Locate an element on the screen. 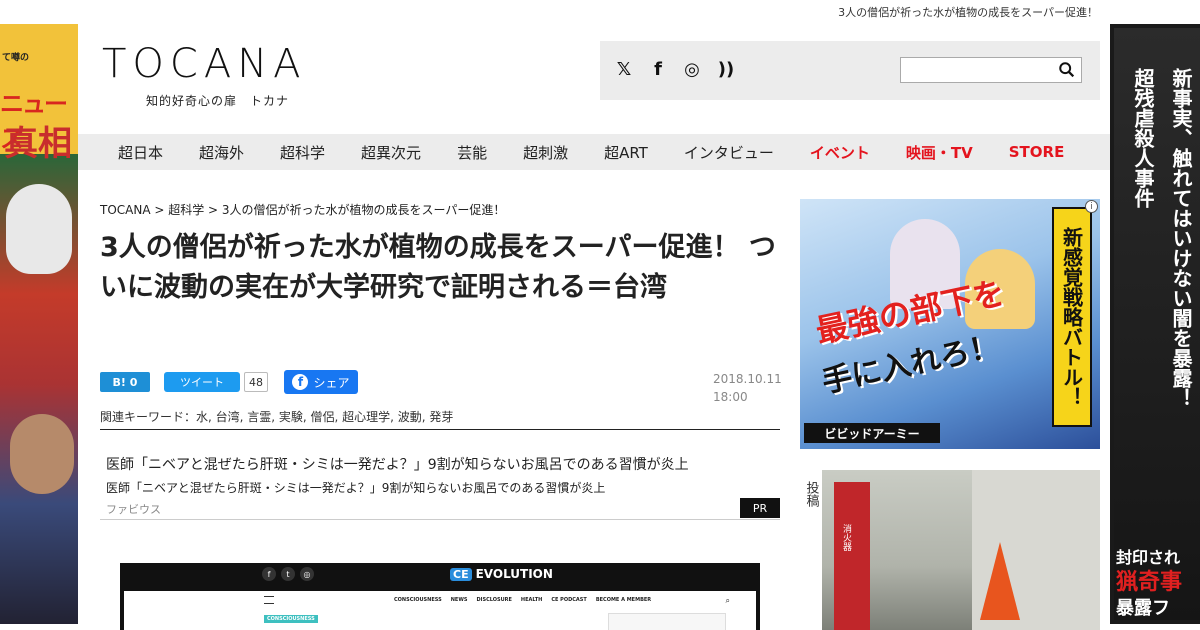 The width and height of the screenshot is (1200, 630). rss-icon: )) is located at coordinates (726, 70).